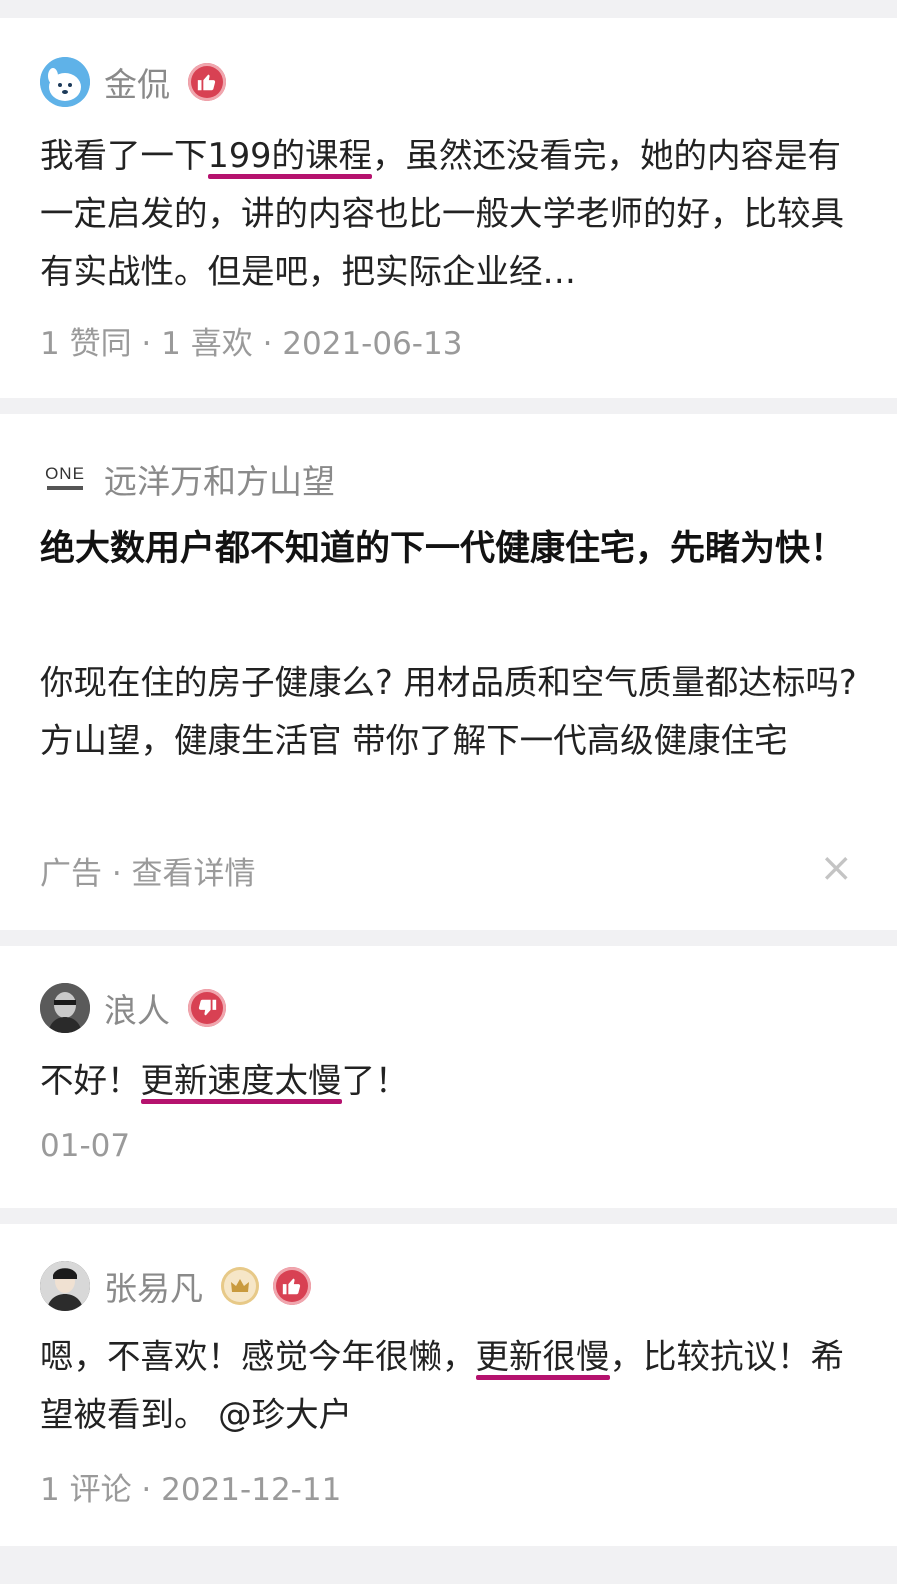 Image resolution: width=897 pixels, height=1584 pixels. I want to click on excerpt-text: 我看了一下, so click(124, 155).